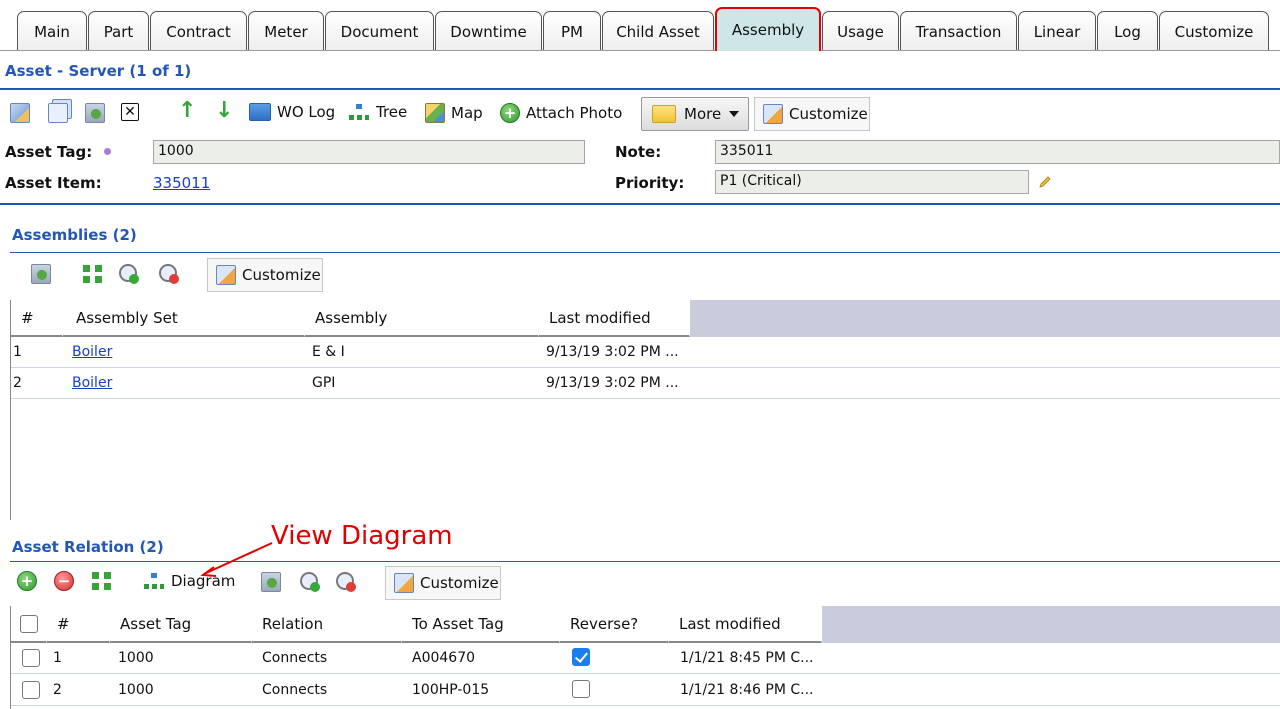  Describe the element at coordinates (184, 318) in the screenshot. I see `col-assembly-set: Assembly Set` at that location.